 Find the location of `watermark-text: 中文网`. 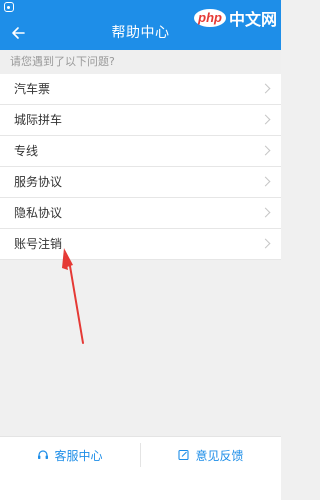

watermark-text: 中文网 is located at coordinates (252, 20).